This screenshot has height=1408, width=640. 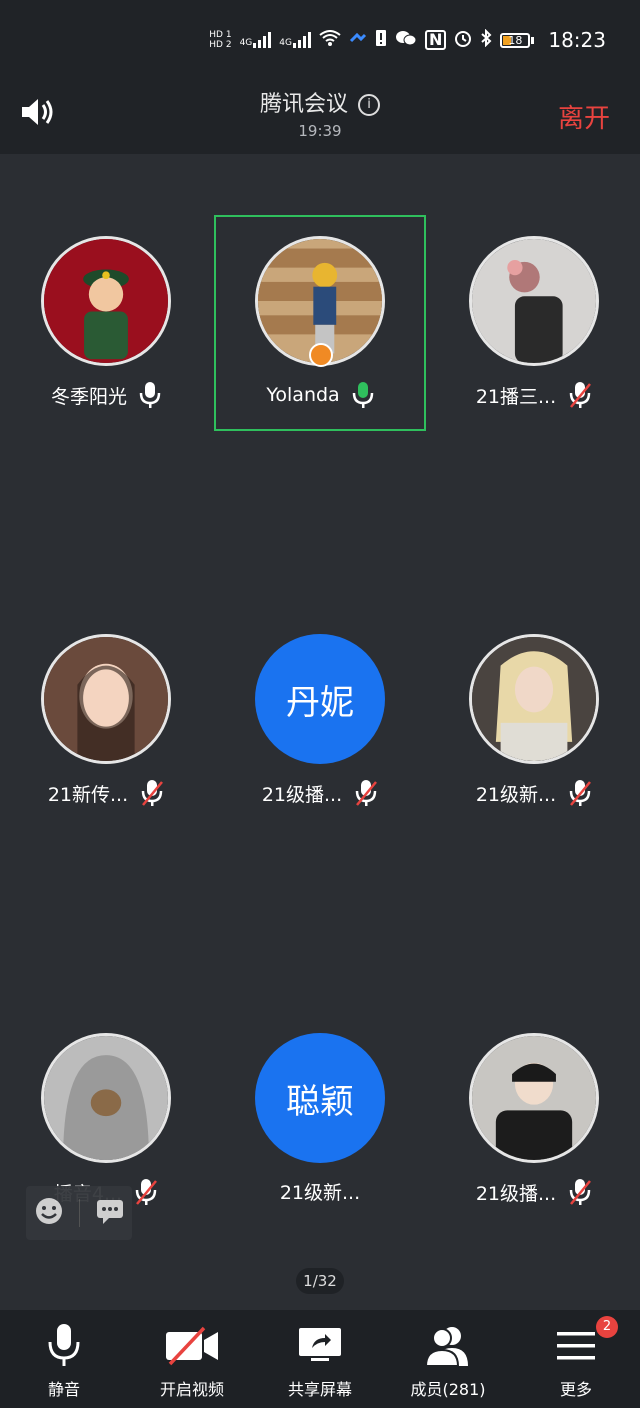 I want to click on cell-signal-icon-2: 4G, so click(x=295, y=40).